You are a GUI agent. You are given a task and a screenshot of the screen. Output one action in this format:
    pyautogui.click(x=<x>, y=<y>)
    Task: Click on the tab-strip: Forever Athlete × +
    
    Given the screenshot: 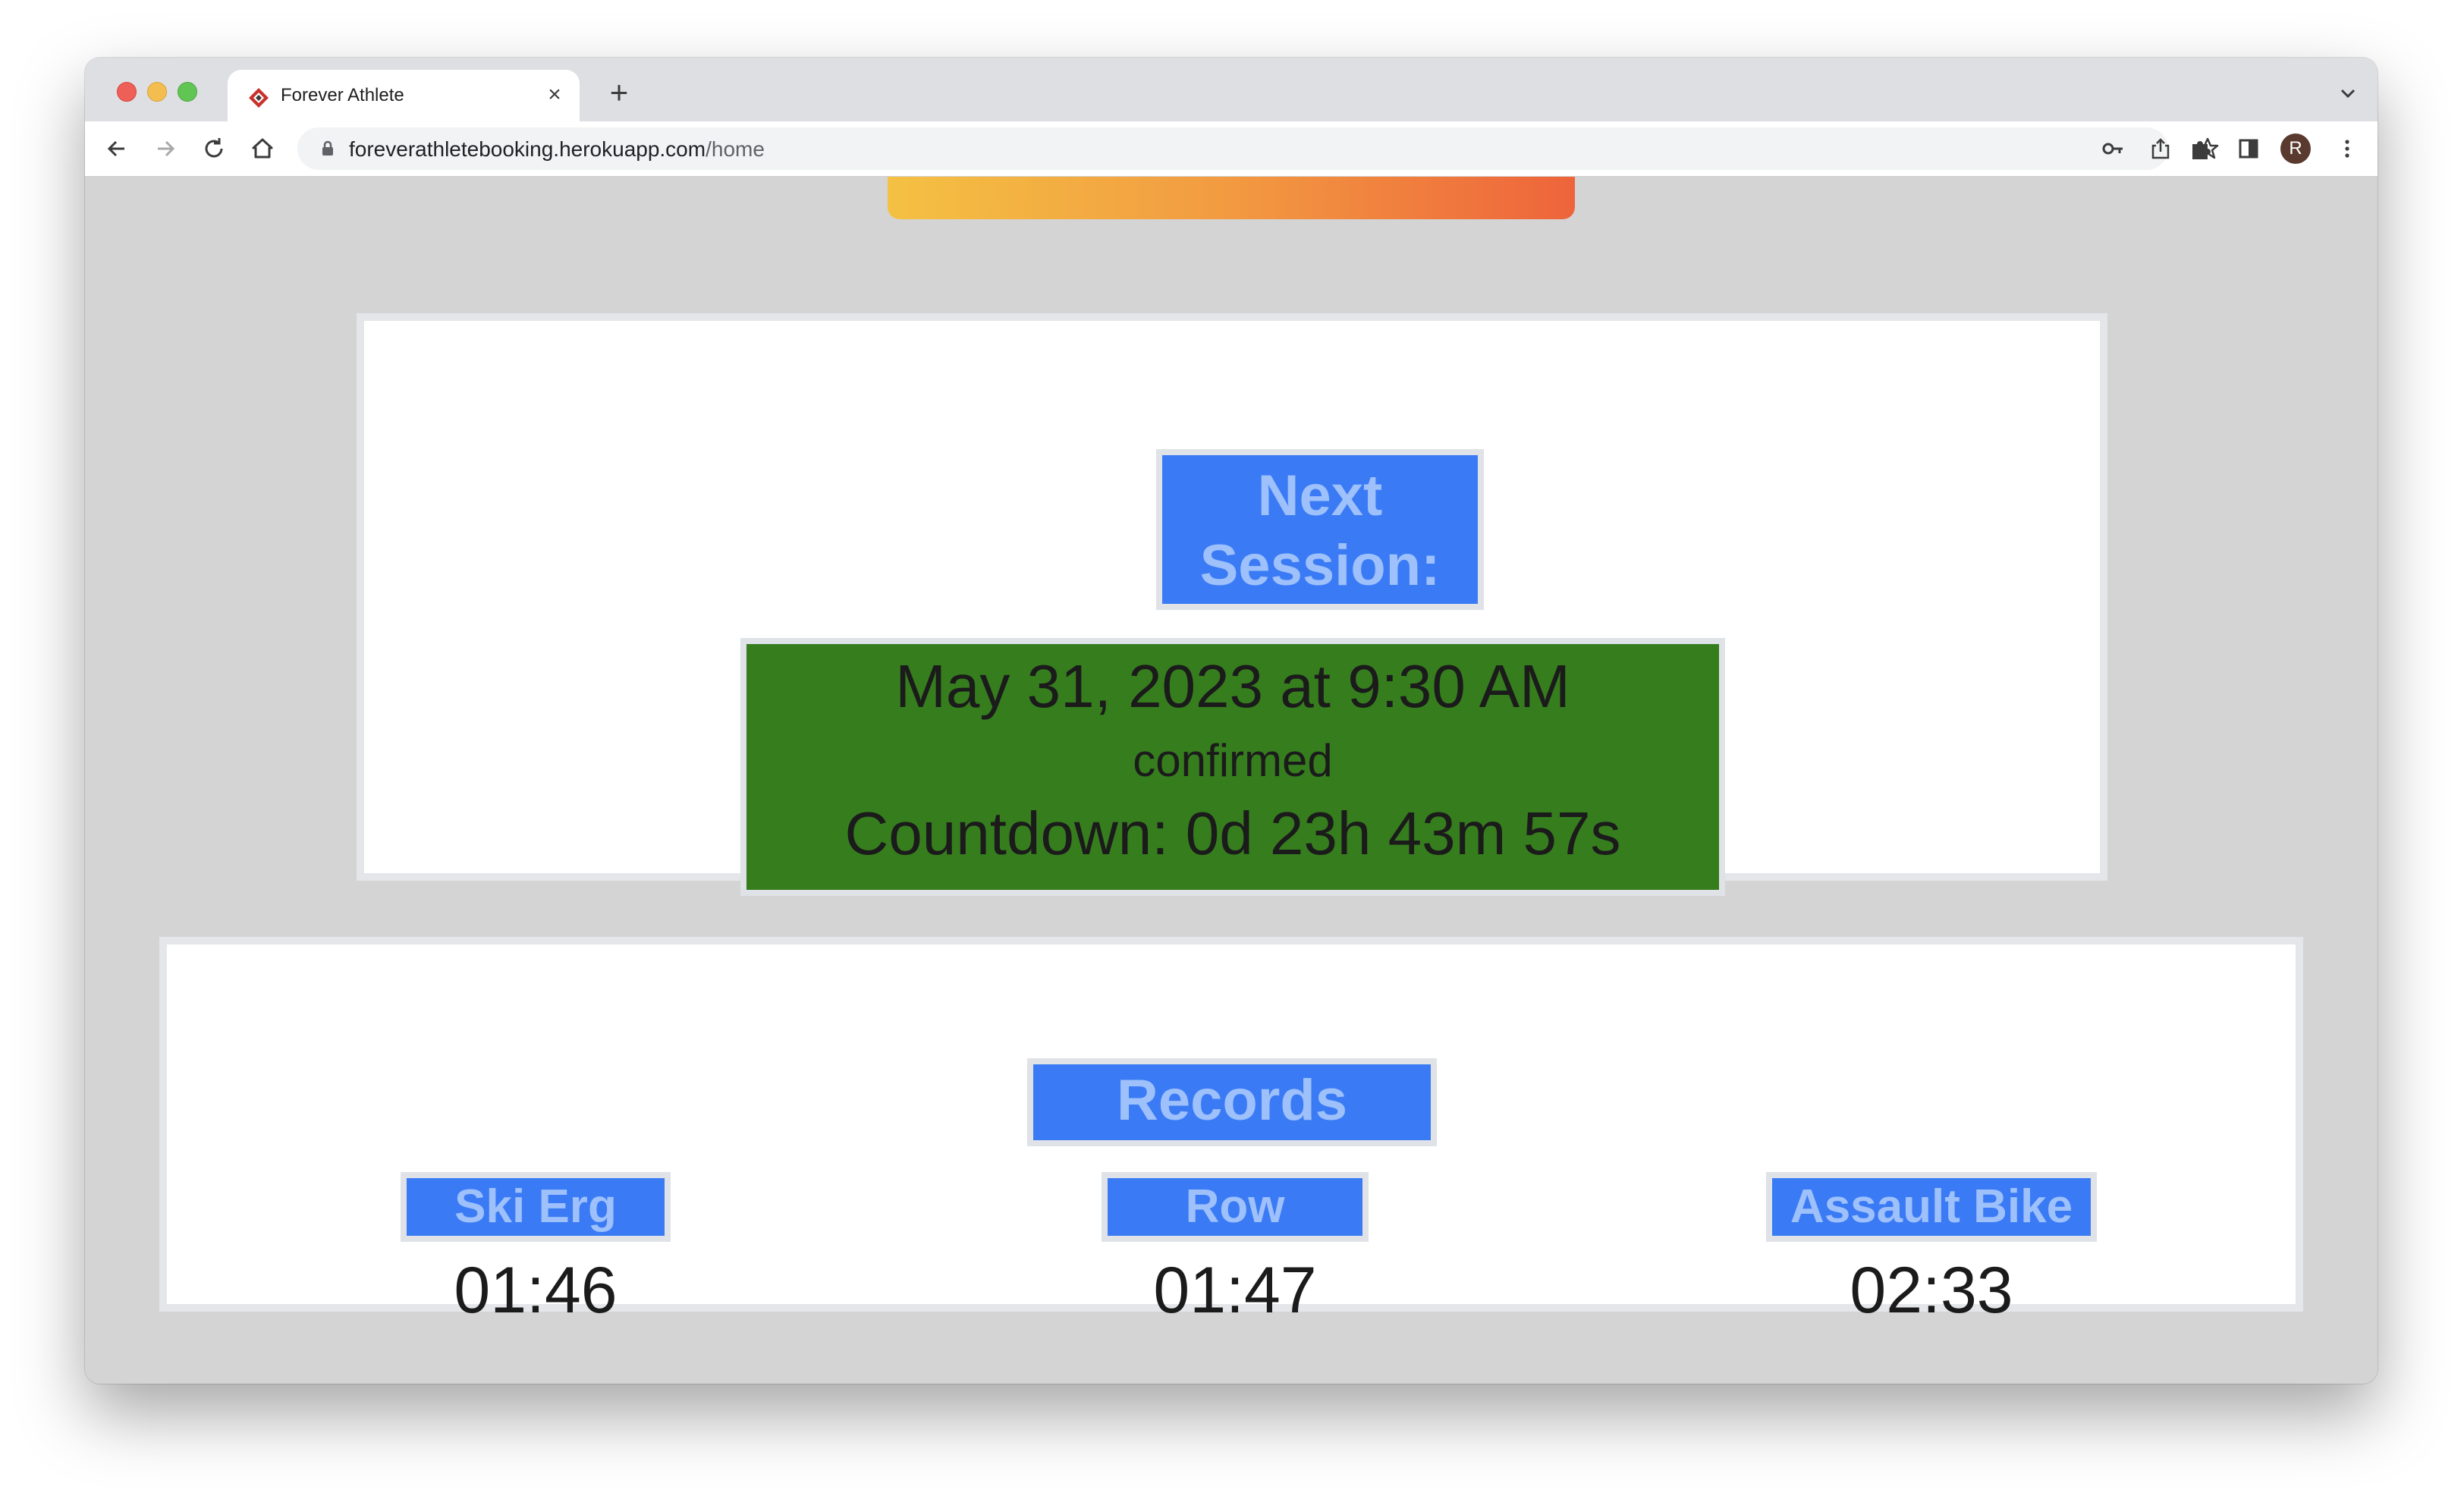 What is the action you would take?
    pyautogui.click(x=1231, y=89)
    